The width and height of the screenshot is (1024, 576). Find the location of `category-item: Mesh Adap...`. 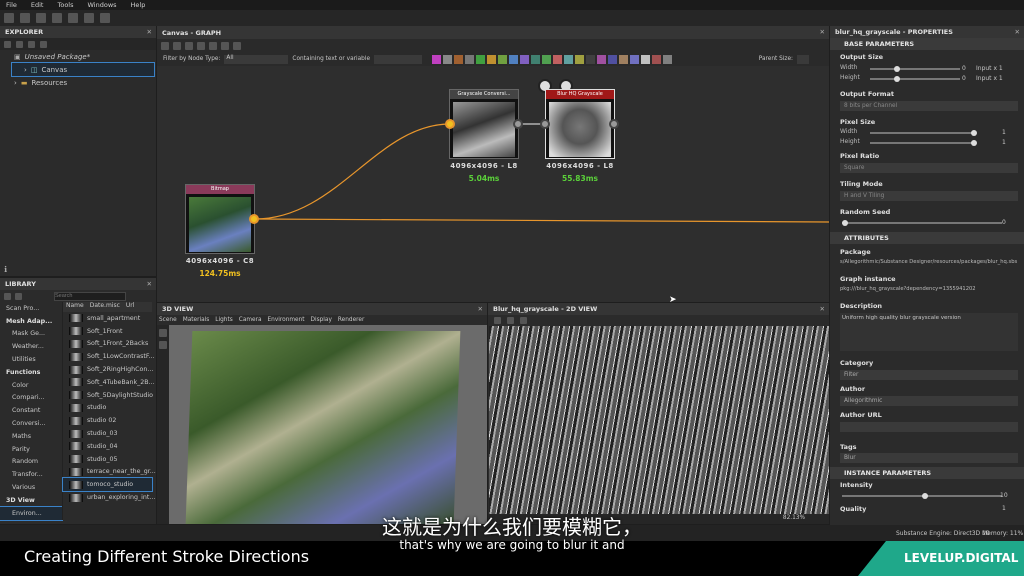

category-item: Mesh Adap... is located at coordinates (31, 321).